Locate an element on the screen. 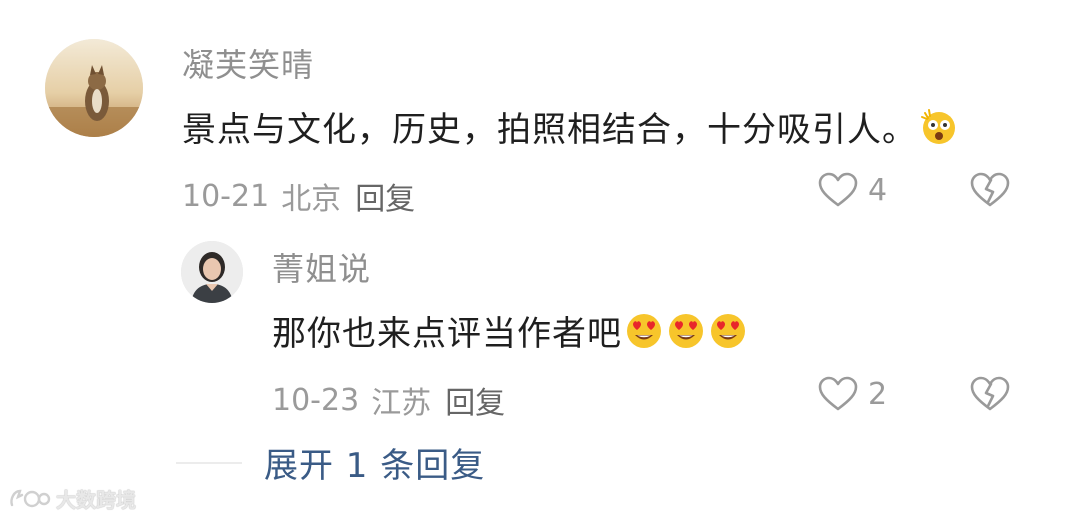 This screenshot has height=517, width=1080. reply-meta: 10-23 江苏 回复 is located at coordinates (388, 400).